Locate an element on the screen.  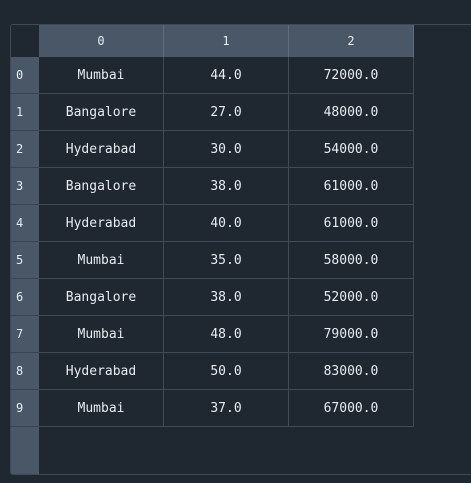
table-row: Mumbai 48.0 79000.0 is located at coordinates (226, 334).